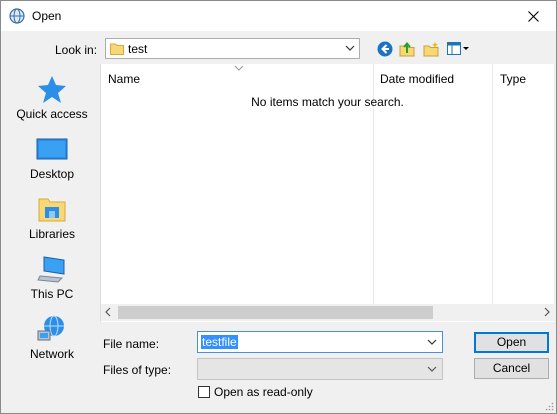 The height and width of the screenshot is (414, 557). Describe the element at coordinates (52, 234) in the screenshot. I see `place-label: Libraries` at that location.